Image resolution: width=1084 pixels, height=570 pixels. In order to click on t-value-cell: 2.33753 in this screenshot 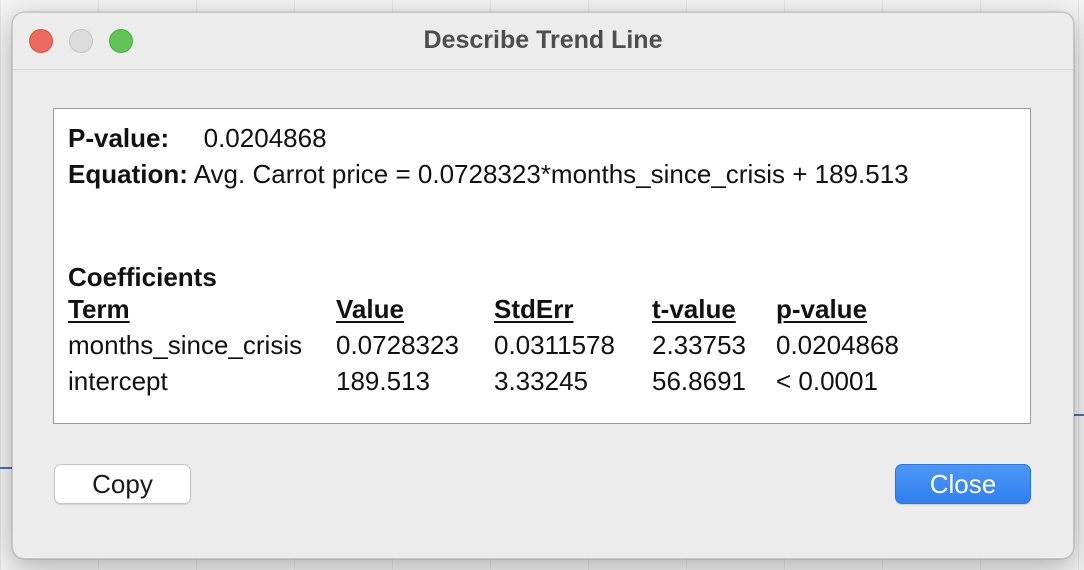, I will do `click(699, 345)`.